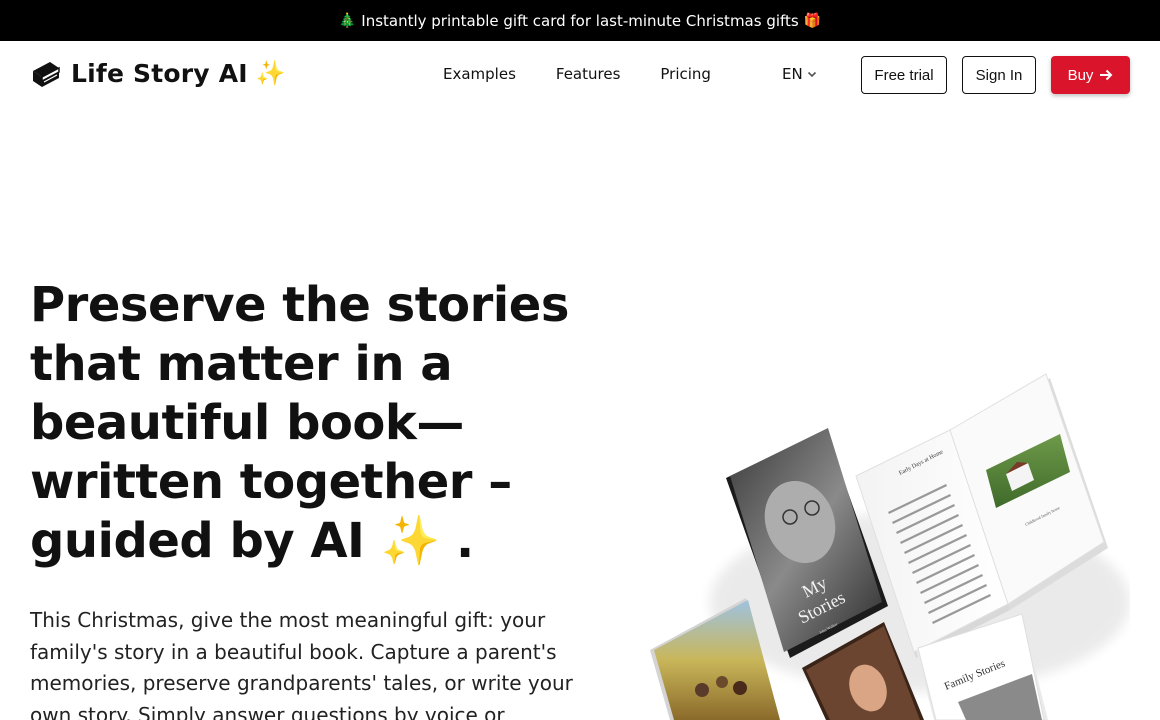 This screenshot has height=720, width=1160. Describe the element at coordinates (1106, 75) in the screenshot. I see `arrow-right-icon` at that location.